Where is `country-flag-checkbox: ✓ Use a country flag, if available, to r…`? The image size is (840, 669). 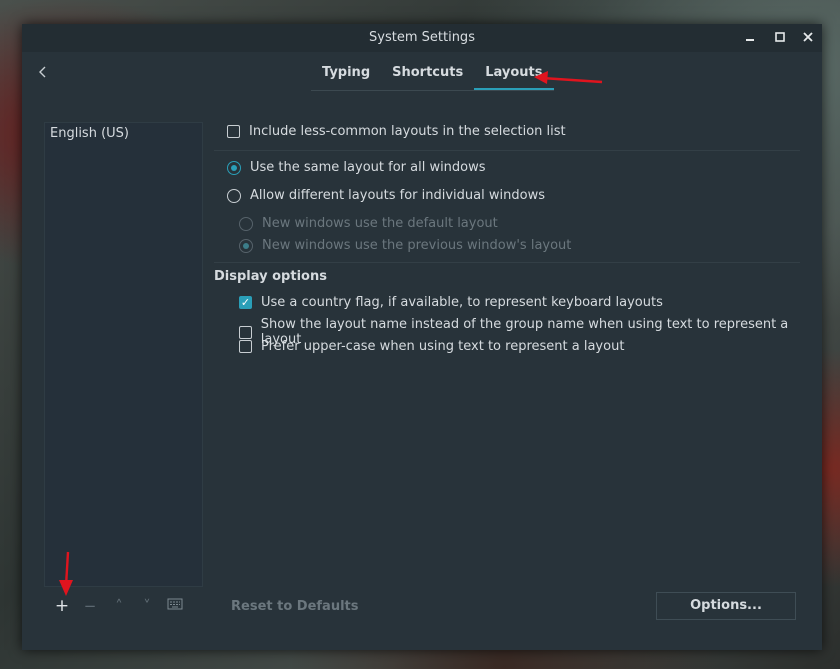
country-flag-checkbox: ✓ Use a country flag, if available, to r… is located at coordinates (451, 302).